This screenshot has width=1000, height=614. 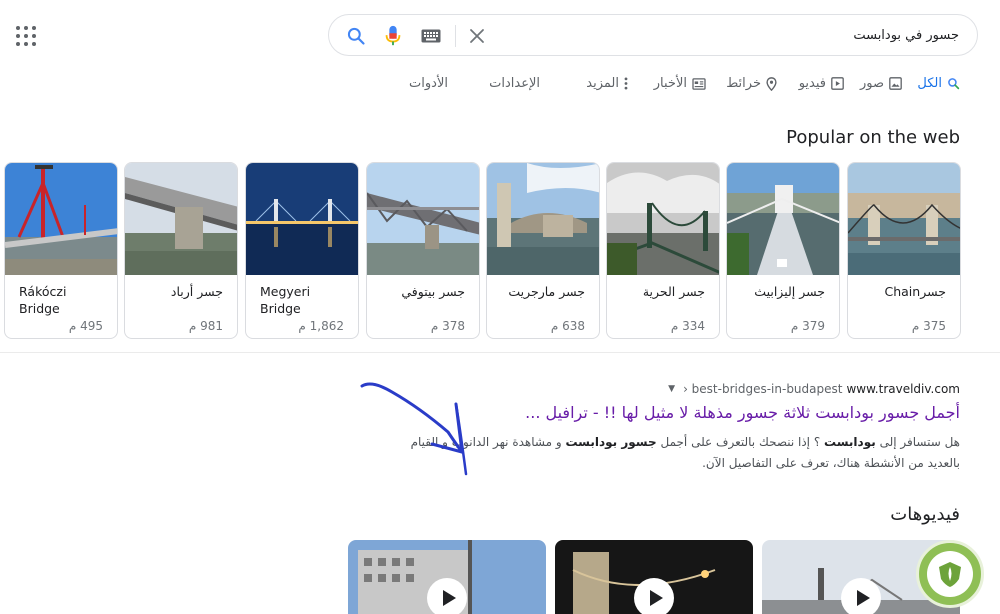 What do you see at coordinates (699, 83) in the screenshot?
I see `news-icon` at bounding box center [699, 83].